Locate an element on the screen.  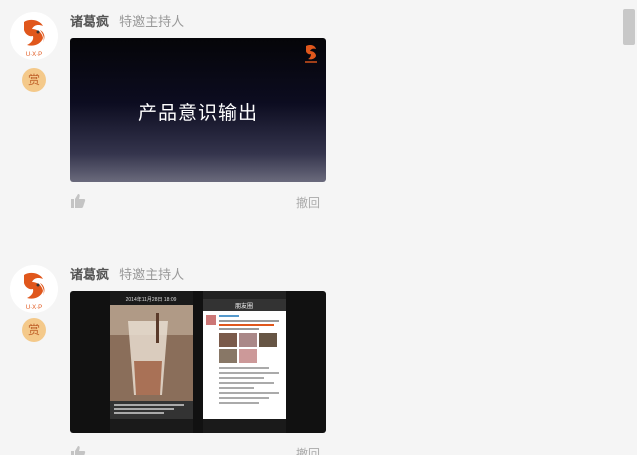
slide-image: 产品意识输出 is located at coordinates (198, 110).